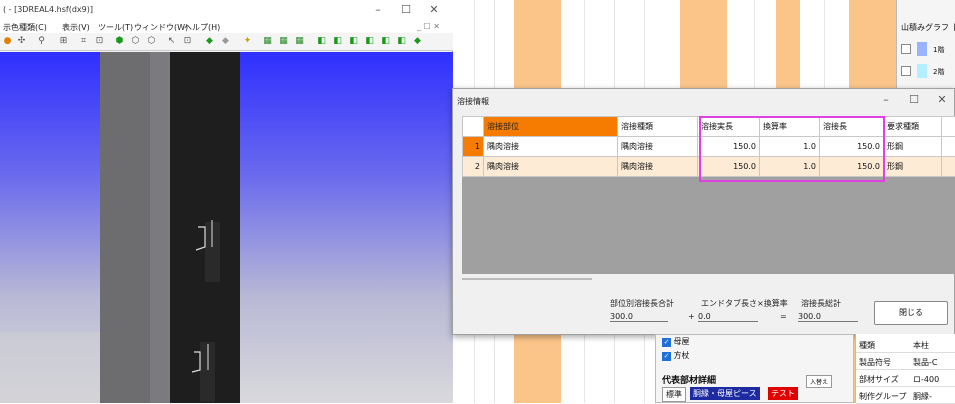 The height and width of the screenshot is (404, 955). Describe the element at coordinates (369, 41) in the screenshot. I see `view-right-icon: ◧` at that location.